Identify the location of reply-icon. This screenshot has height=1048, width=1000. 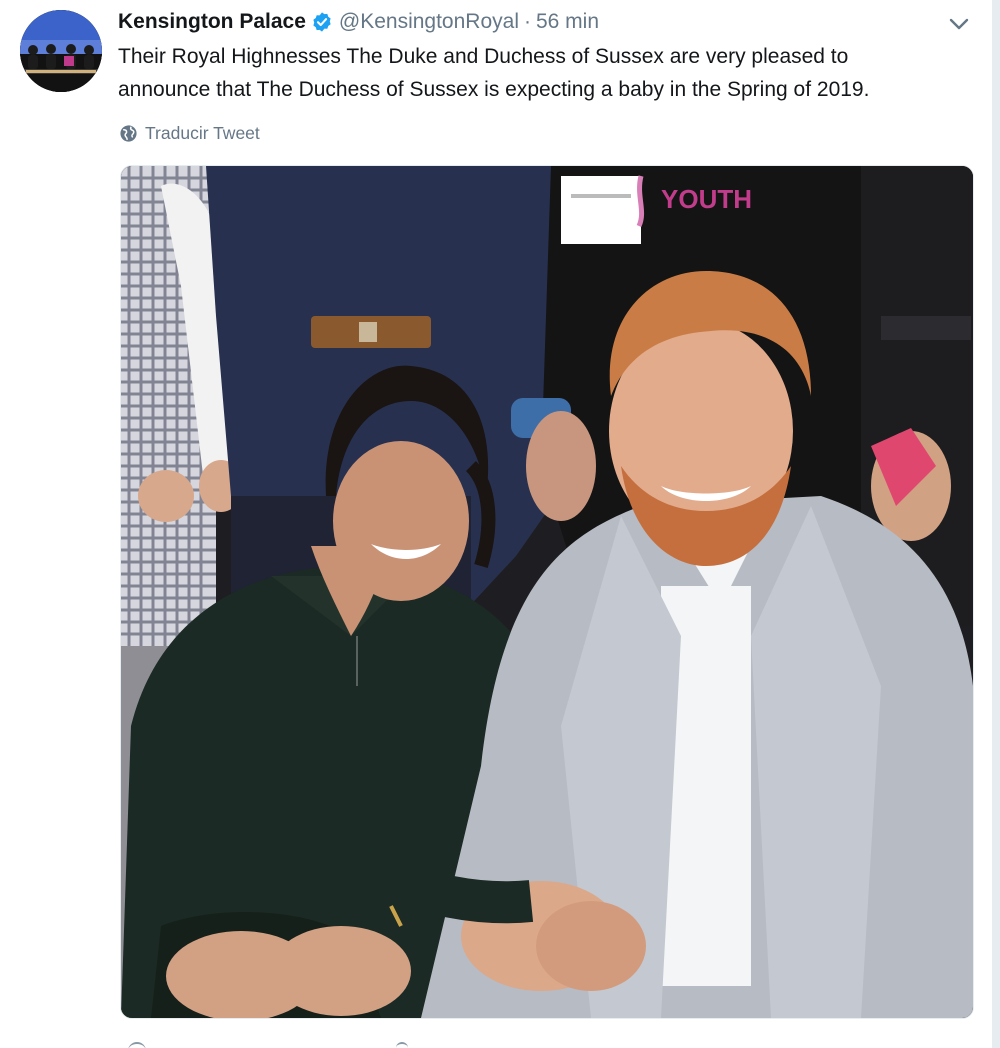
(137, 1045).